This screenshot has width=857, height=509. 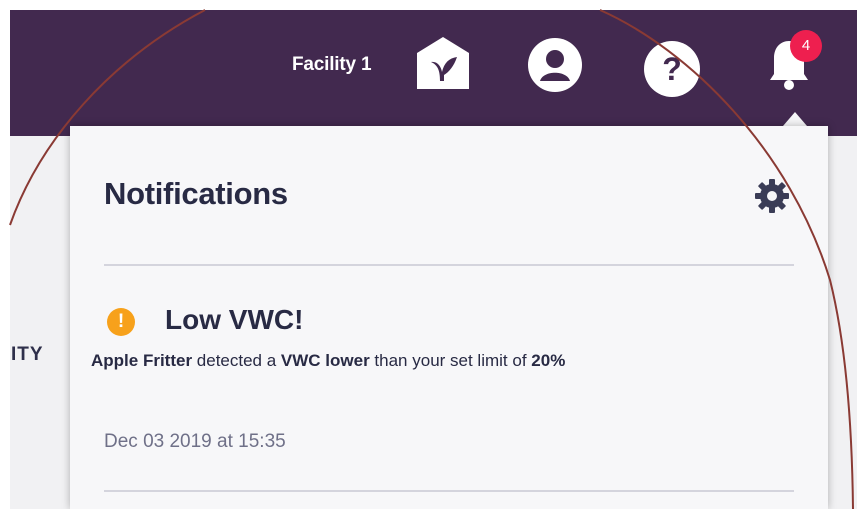 What do you see at coordinates (142, 360) in the screenshot?
I see `plant-name: Apple Fritter` at bounding box center [142, 360].